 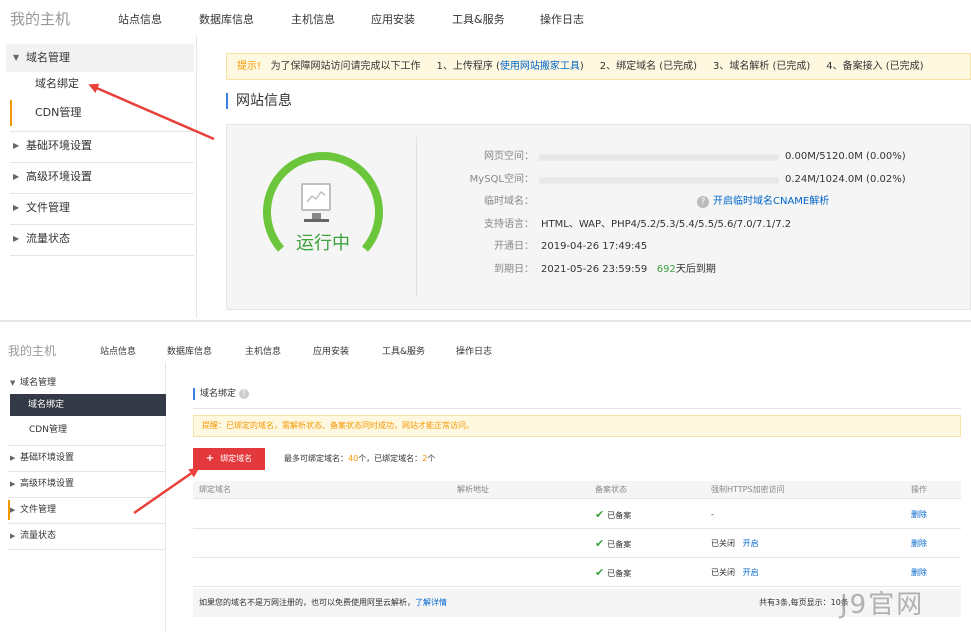 I want to click on open-date-label: 开通日：, so click(x=514, y=246).